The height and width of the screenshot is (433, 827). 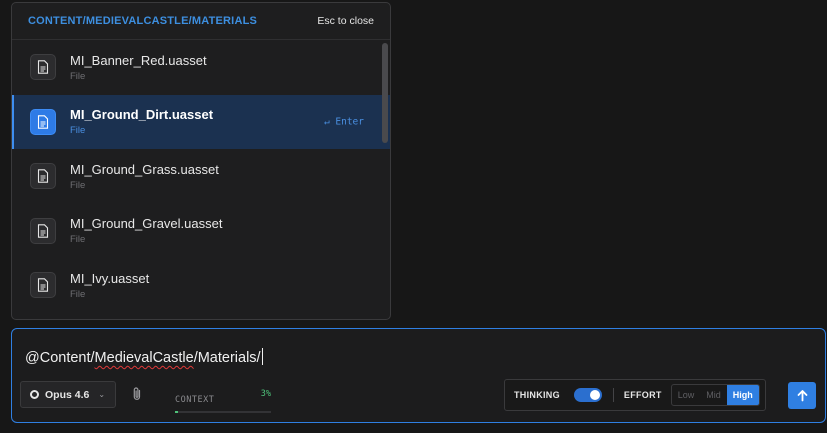 I want to click on reasoning-controls: THINKING EFFORT Low Mid High, so click(x=635, y=395).